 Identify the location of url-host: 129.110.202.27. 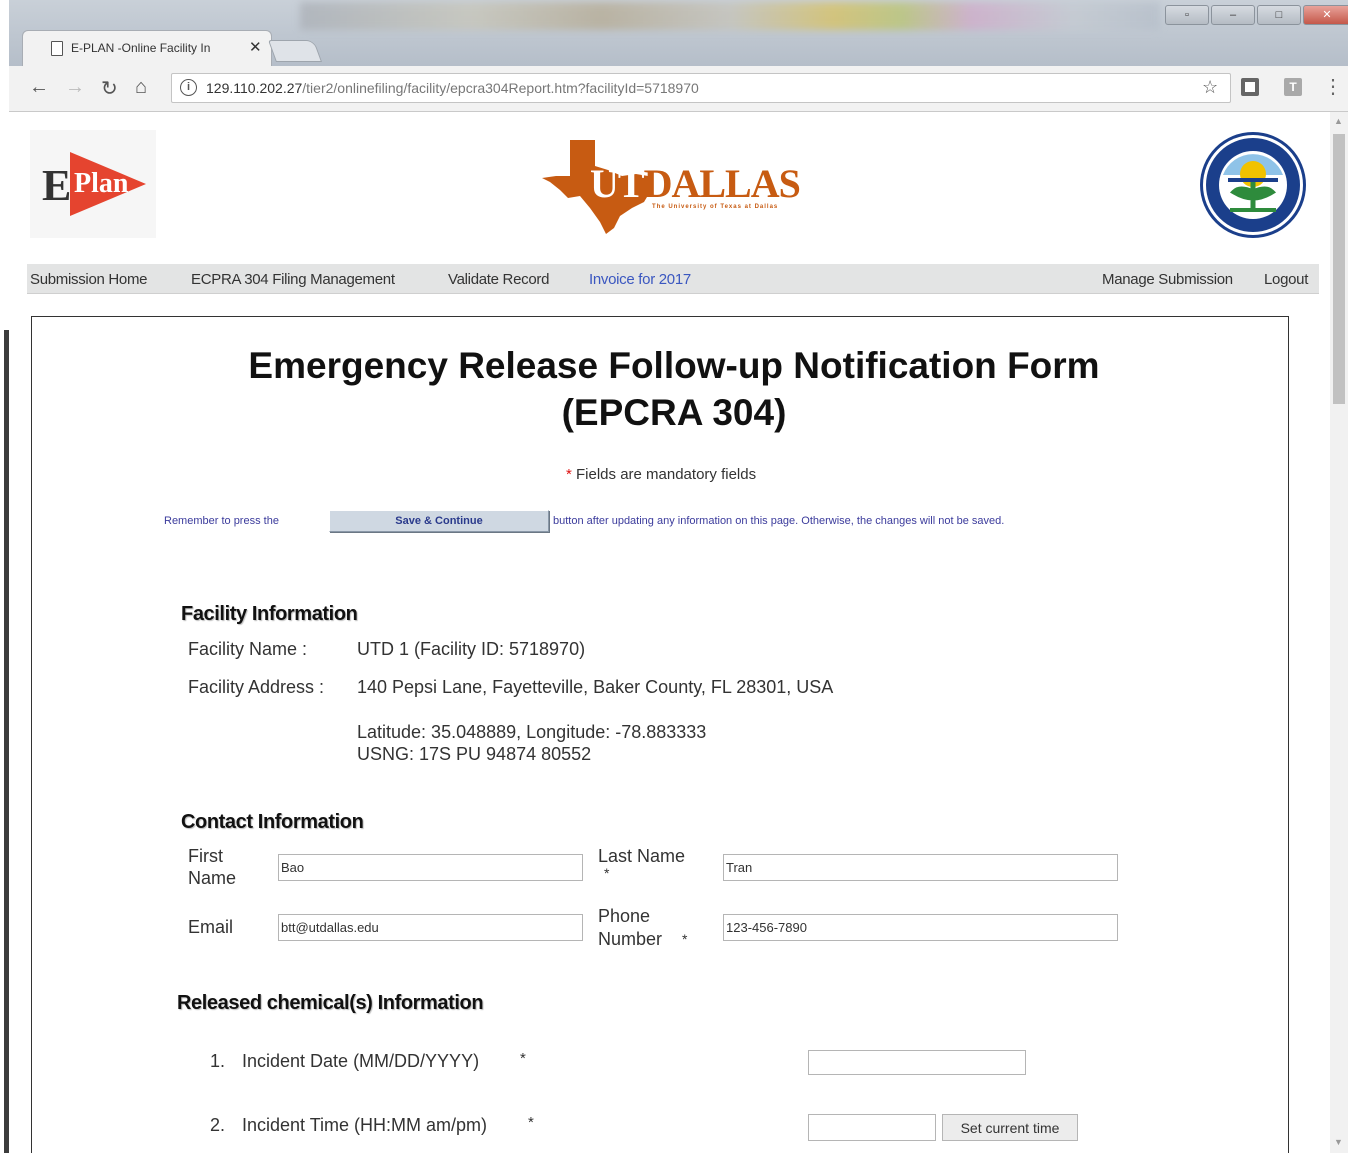
(254, 88).